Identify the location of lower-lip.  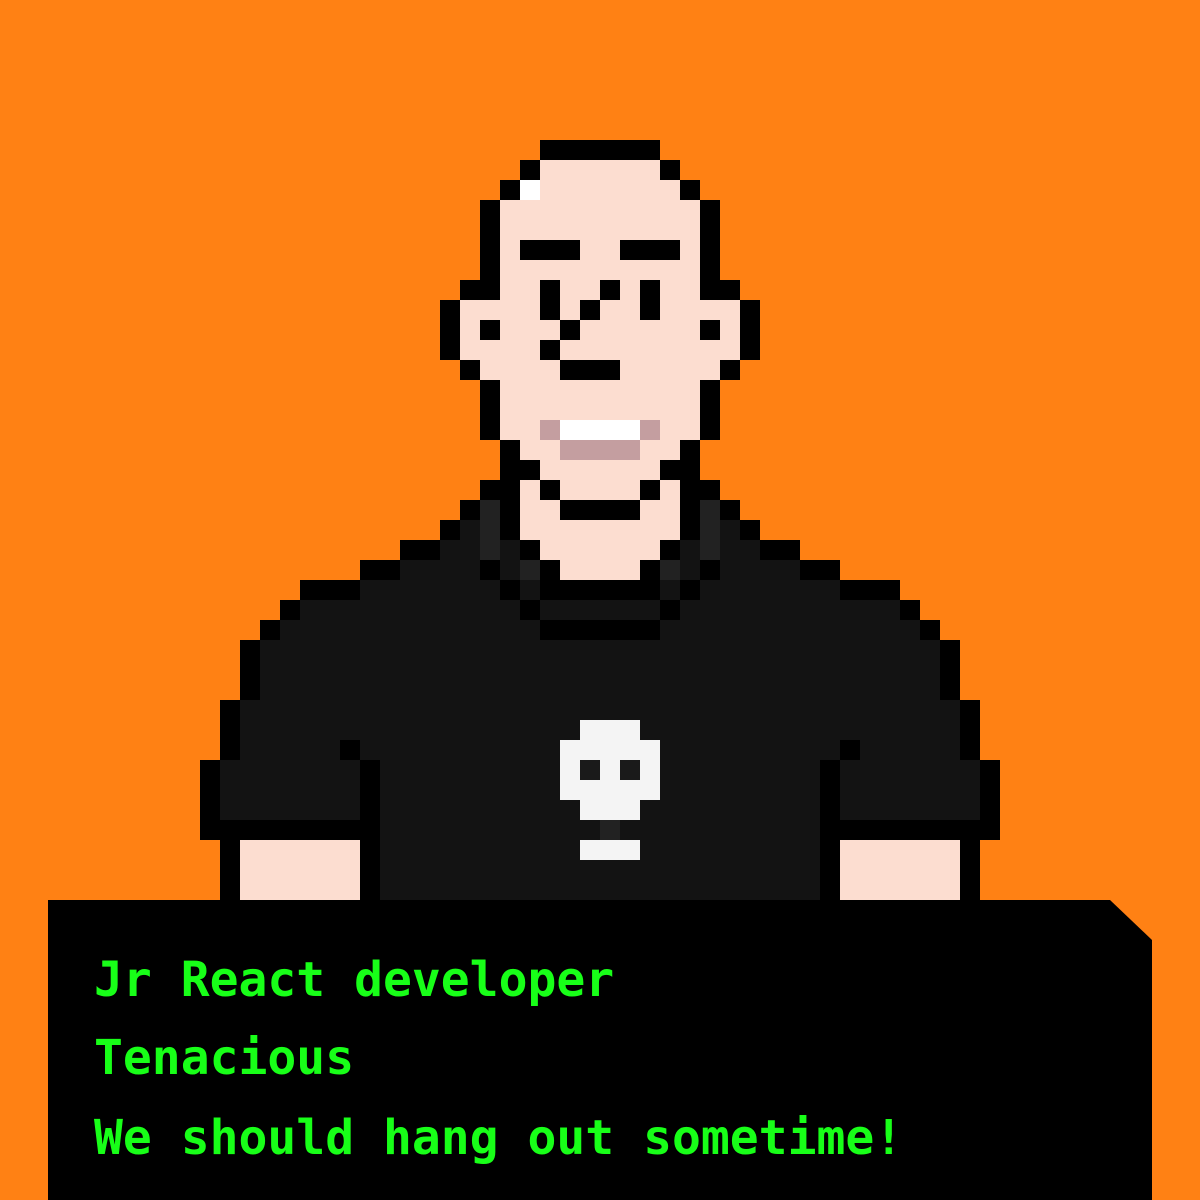
(600, 450).